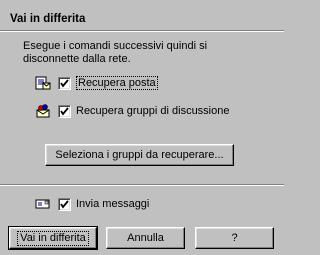 This screenshot has height=255, width=320. Describe the element at coordinates (43, 83) in the screenshot. I see `document-mail-icon` at that location.